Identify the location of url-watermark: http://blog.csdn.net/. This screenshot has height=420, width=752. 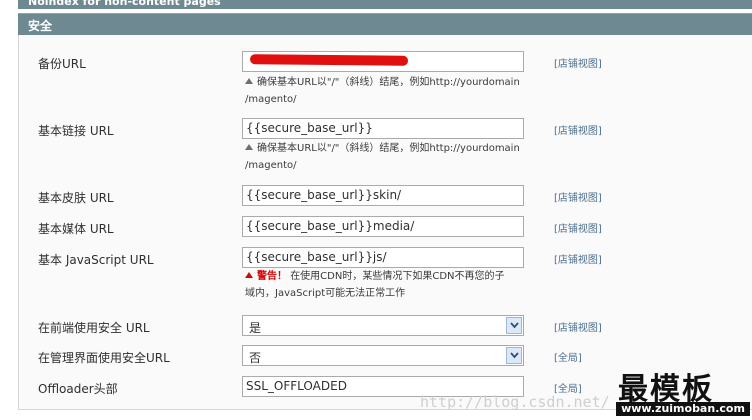
(515, 402).